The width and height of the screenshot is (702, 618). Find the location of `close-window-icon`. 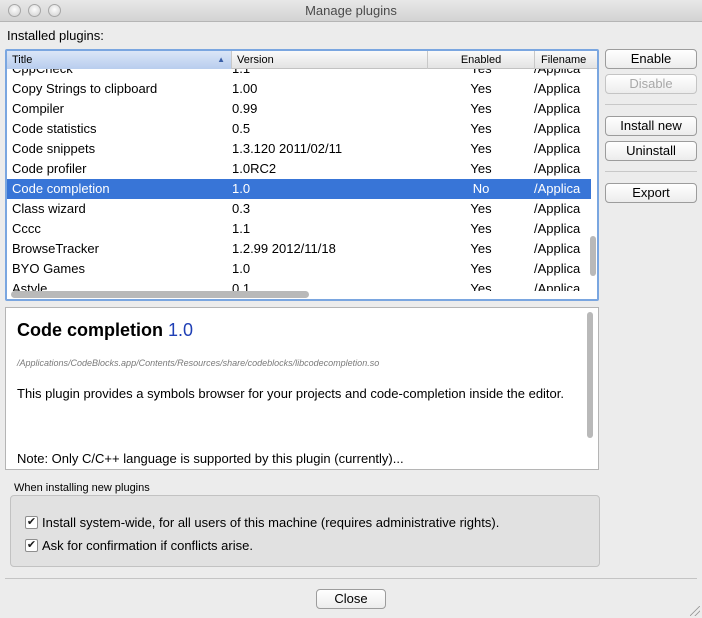

close-window-icon is located at coordinates (14, 10).